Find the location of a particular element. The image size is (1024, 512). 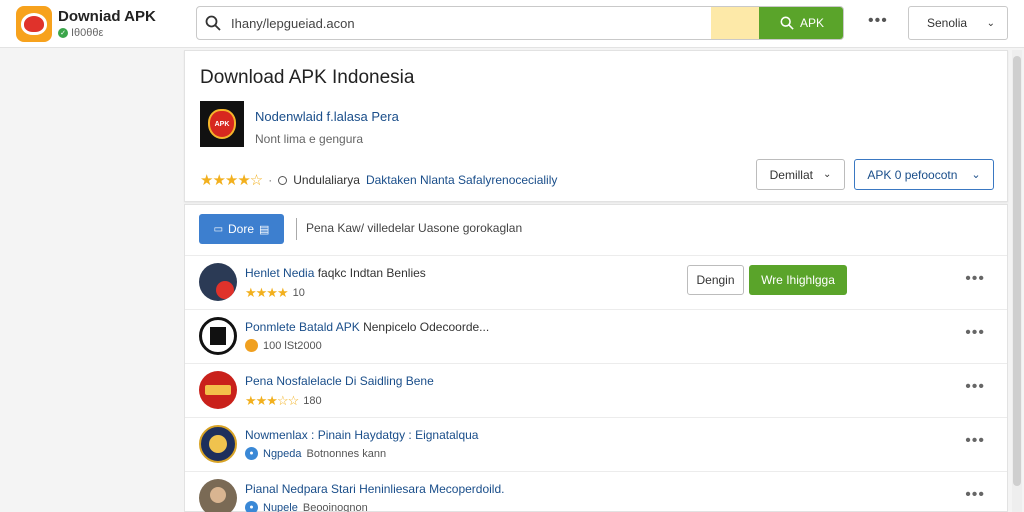

list-item-title-link: Pena Nosfalelacle Di Saidling Bene is located at coordinates (339, 381).